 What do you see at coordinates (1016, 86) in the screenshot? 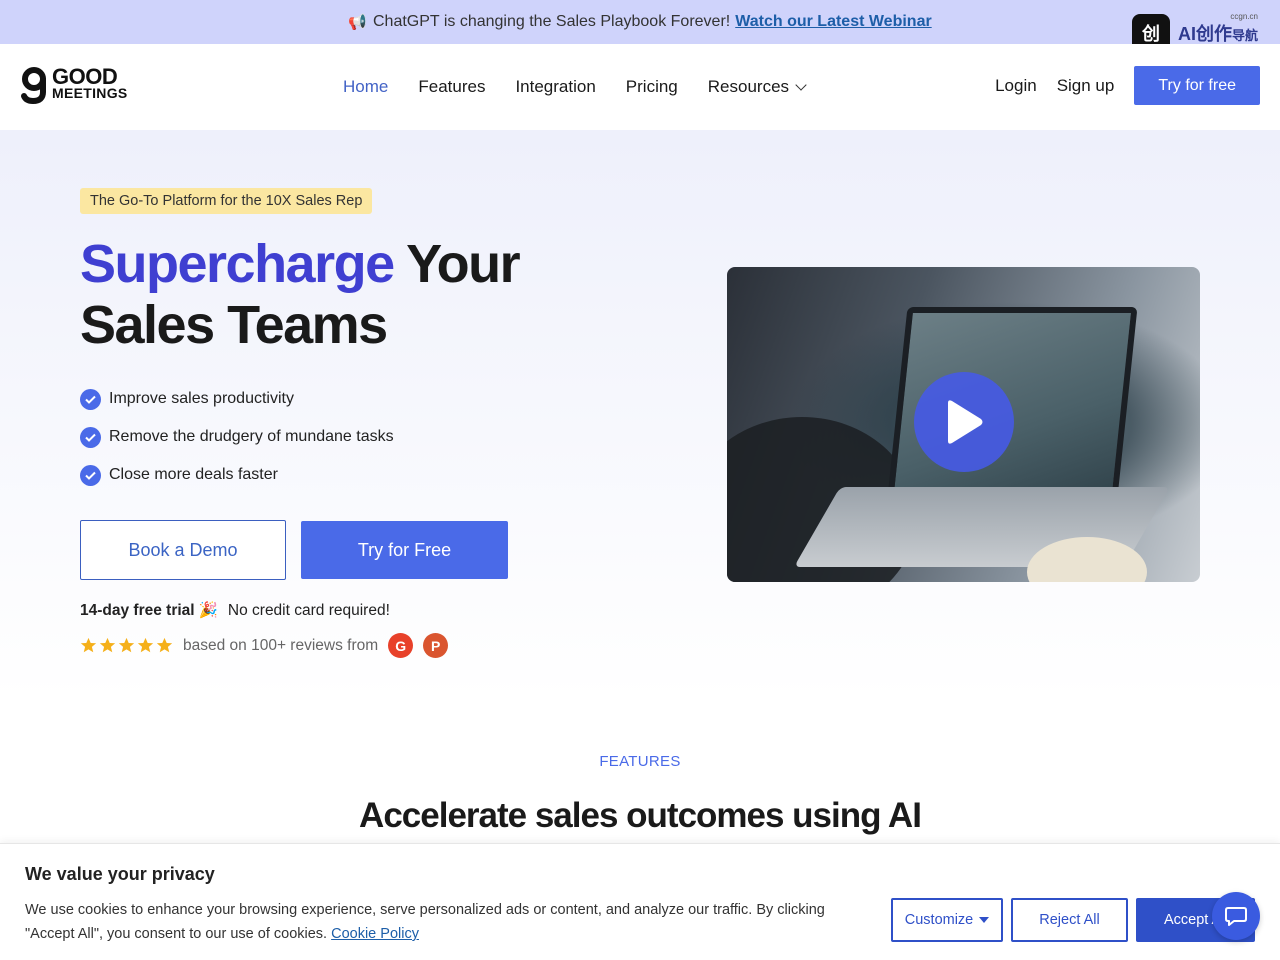
I see `login-link: Login` at bounding box center [1016, 86].